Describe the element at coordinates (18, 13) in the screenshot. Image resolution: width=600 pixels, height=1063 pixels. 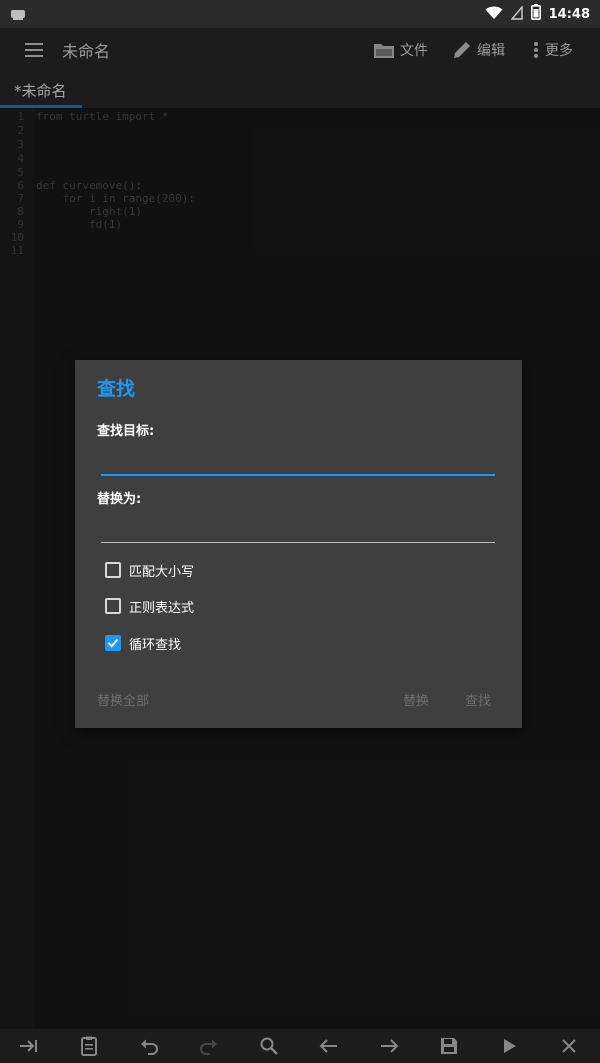
I see `notification-icon` at that location.